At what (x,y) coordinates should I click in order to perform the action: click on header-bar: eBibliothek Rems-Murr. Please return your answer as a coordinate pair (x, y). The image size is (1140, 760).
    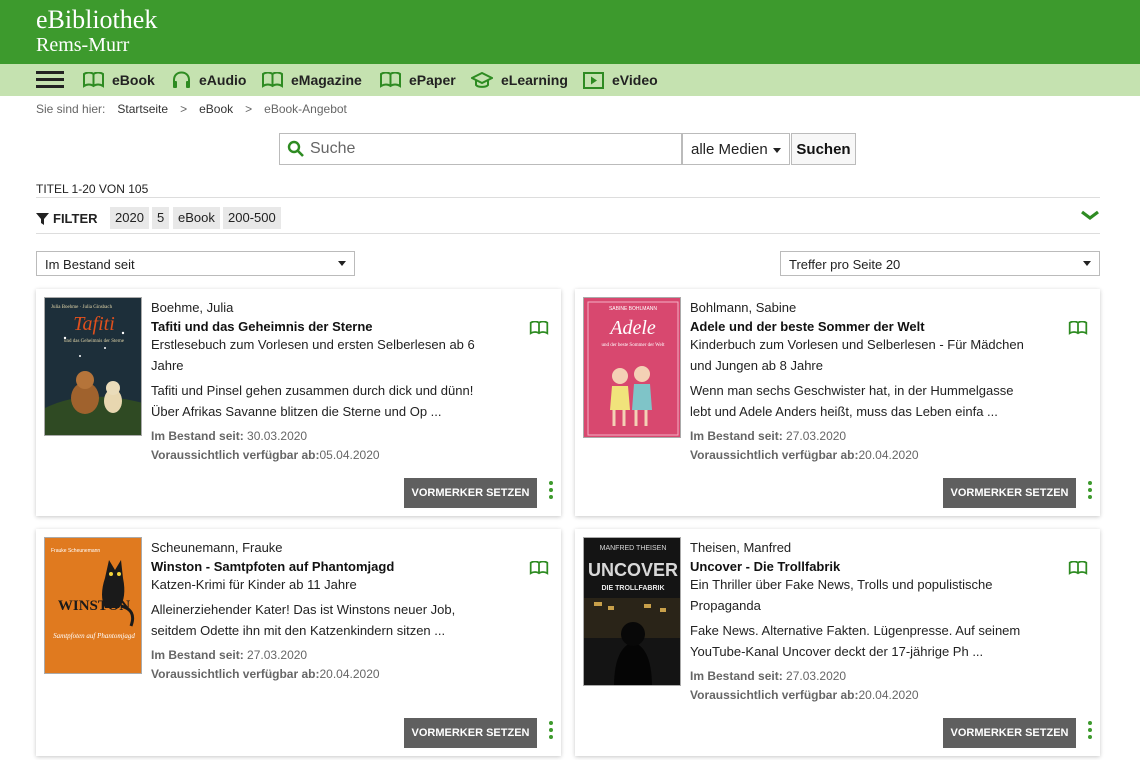
    Looking at the image, I should click on (570, 32).